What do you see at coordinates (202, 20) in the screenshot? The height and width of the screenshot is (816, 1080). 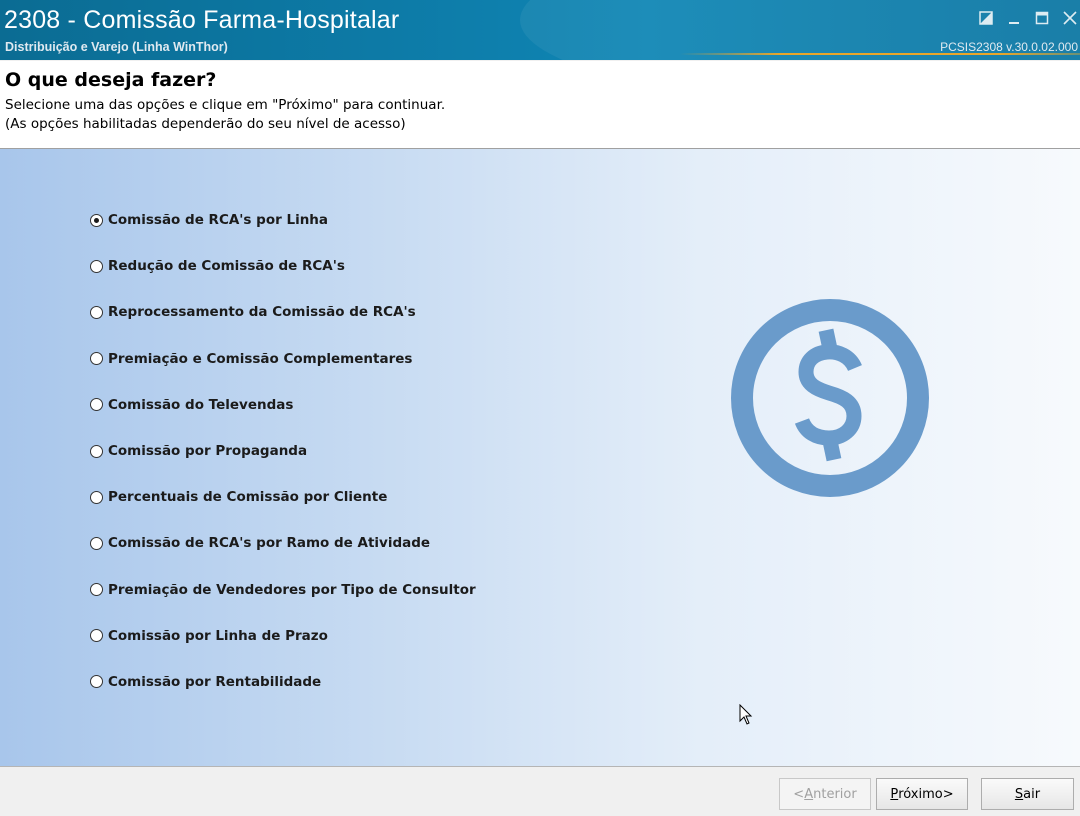 I see `window-title: 2308 - Comissão Farma-Hospitalar` at bounding box center [202, 20].